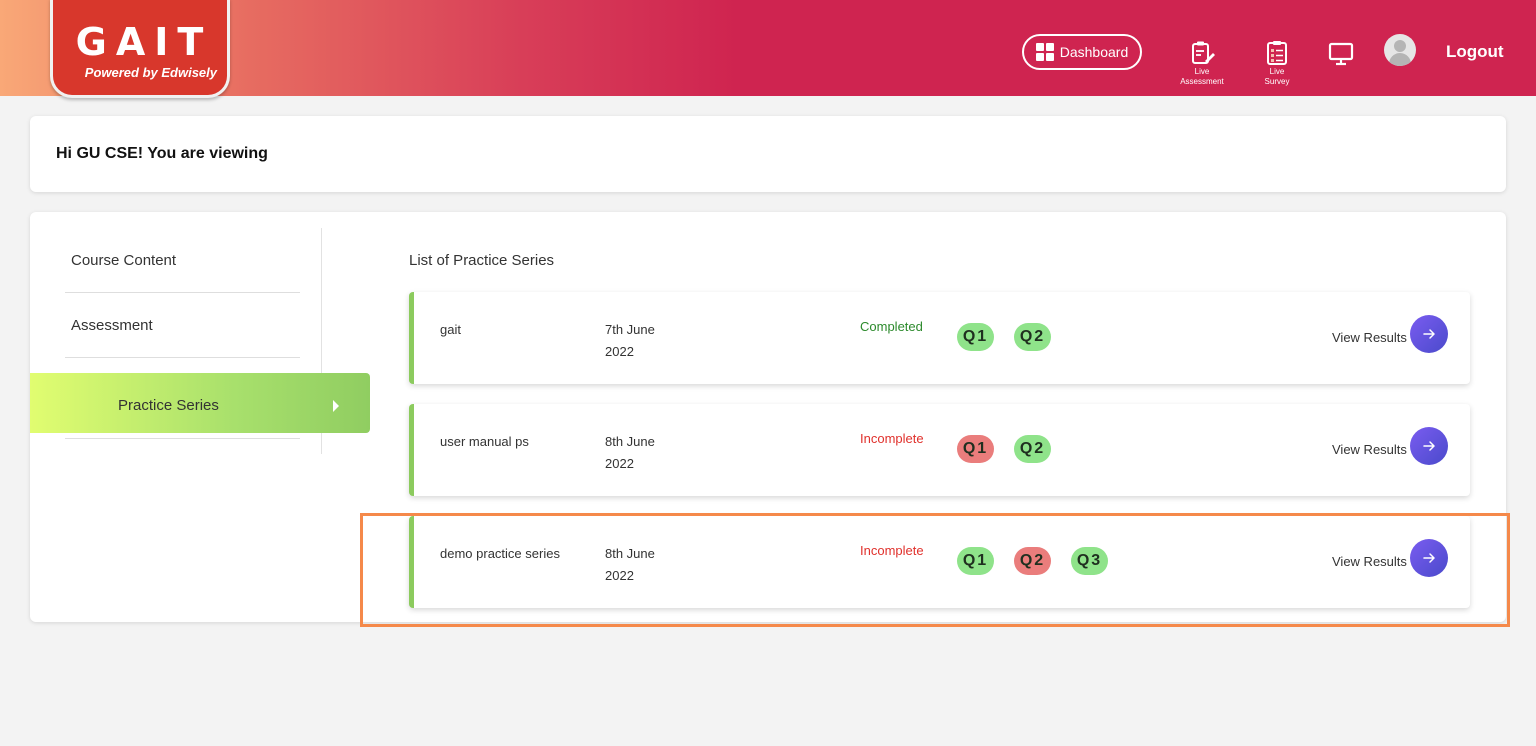 The width and height of the screenshot is (1536, 746). I want to click on question-list: Q1 Q2 Q3, so click(1032, 561).